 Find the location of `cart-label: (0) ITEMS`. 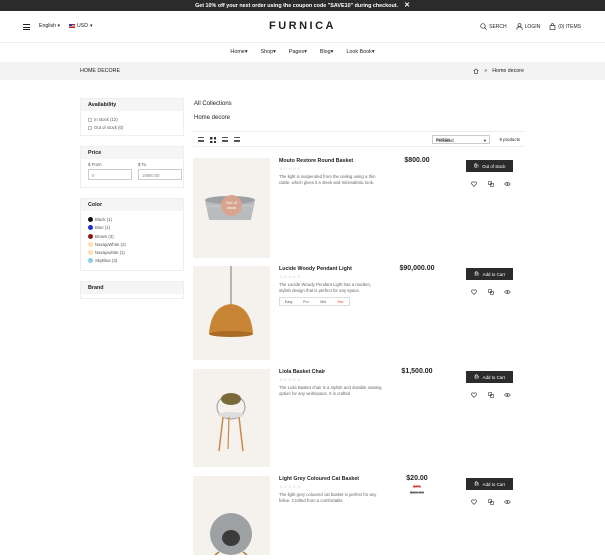

cart-label: (0) ITEMS is located at coordinates (569, 26).